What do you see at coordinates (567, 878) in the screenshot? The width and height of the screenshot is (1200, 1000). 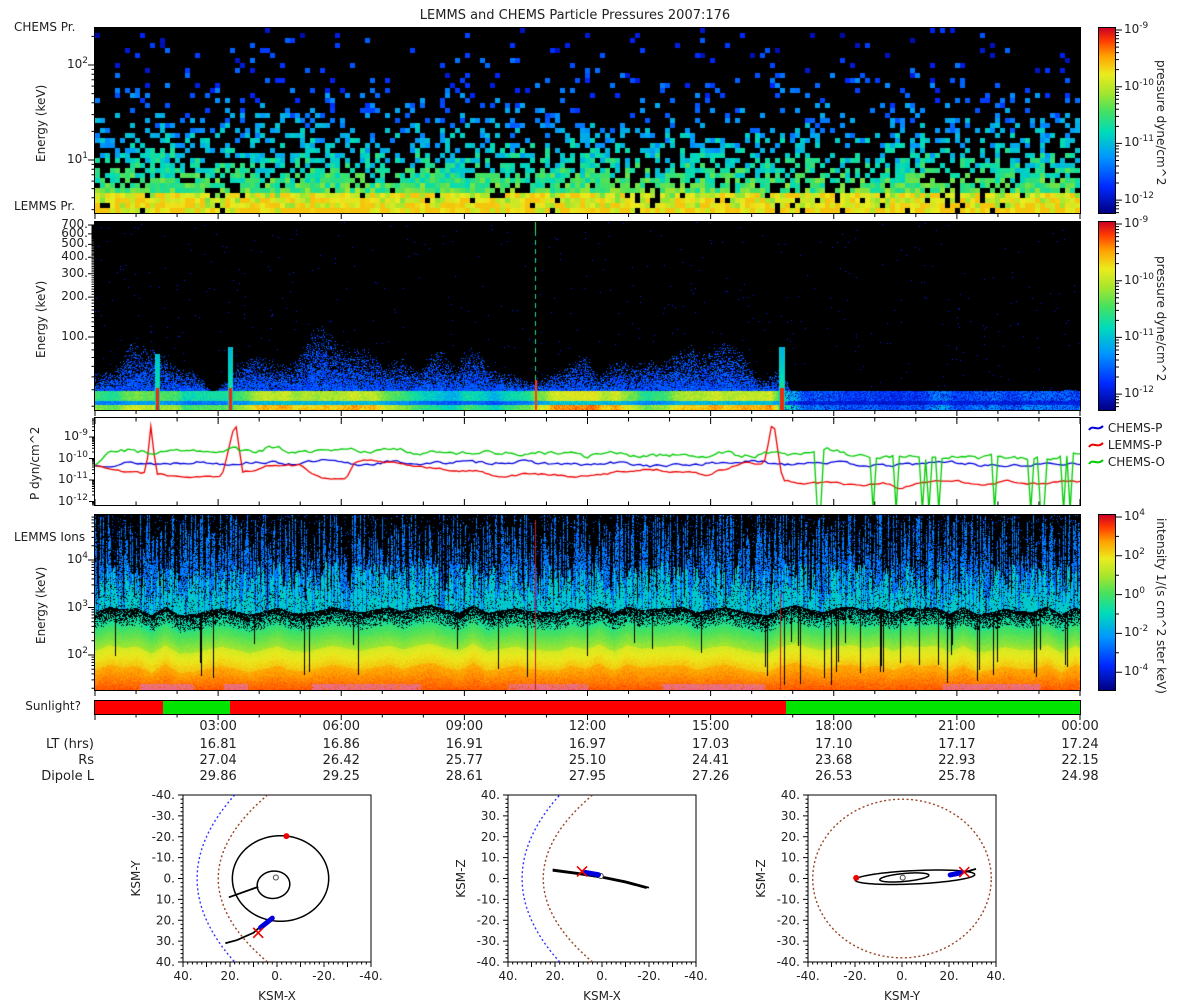 I see `magnetopause-curve` at bounding box center [567, 878].